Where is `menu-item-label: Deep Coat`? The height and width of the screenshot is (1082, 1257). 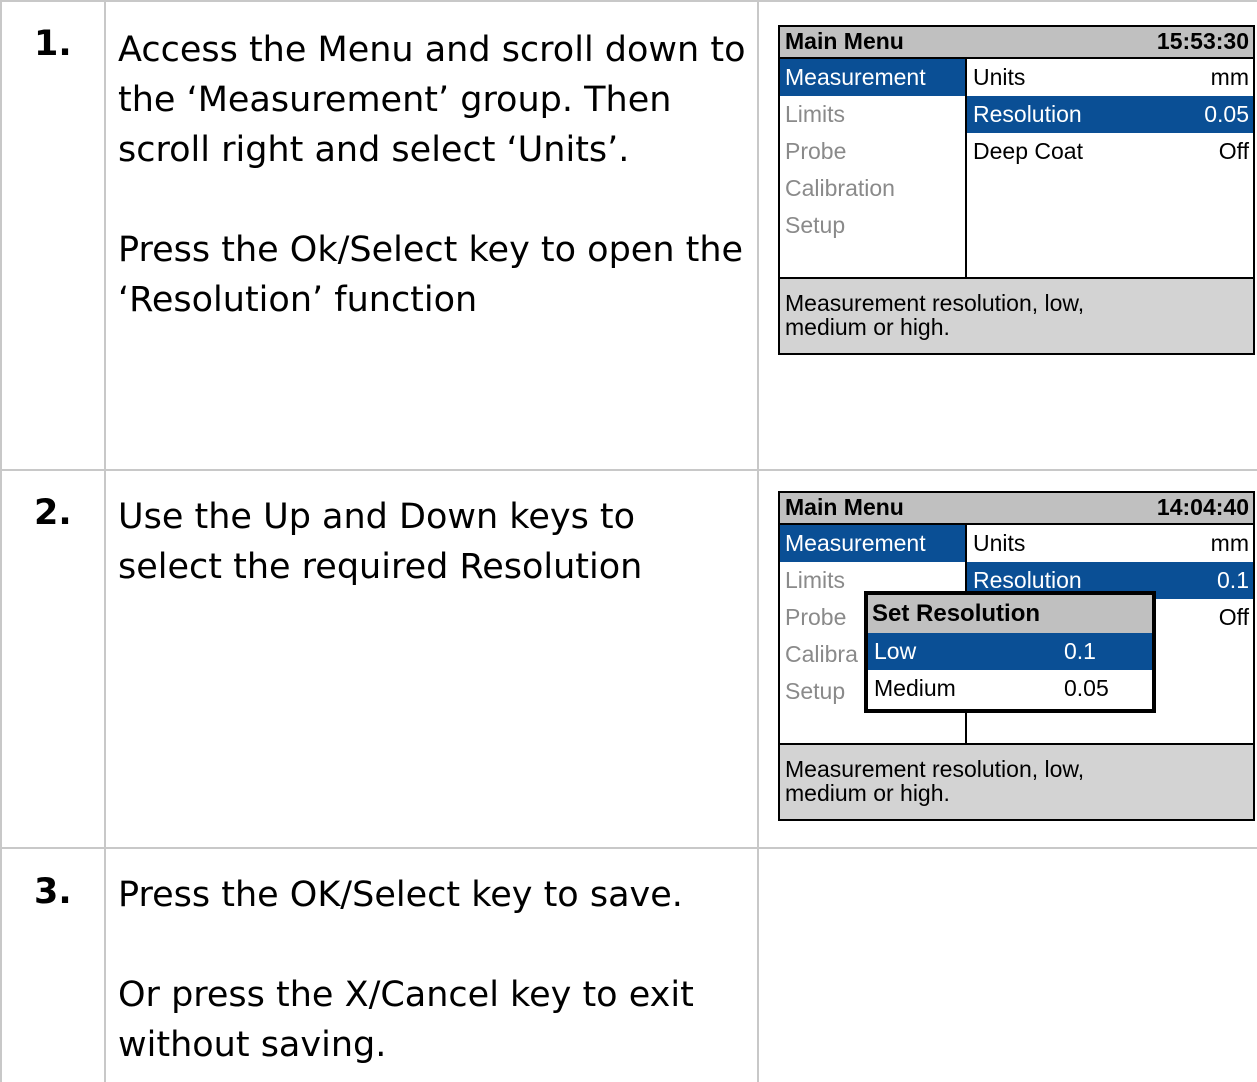 menu-item-label: Deep Coat is located at coordinates (1028, 151).